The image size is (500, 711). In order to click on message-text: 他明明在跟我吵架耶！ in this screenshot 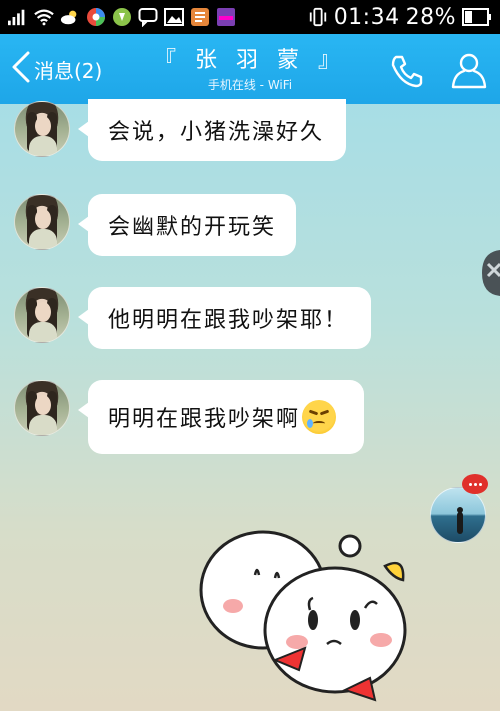, I will do `click(228, 320)`.